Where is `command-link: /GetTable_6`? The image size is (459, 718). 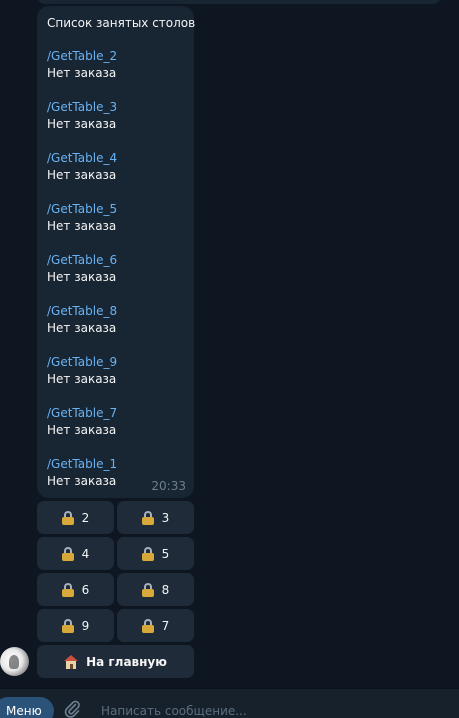 command-link: /GetTable_6 is located at coordinates (115, 260).